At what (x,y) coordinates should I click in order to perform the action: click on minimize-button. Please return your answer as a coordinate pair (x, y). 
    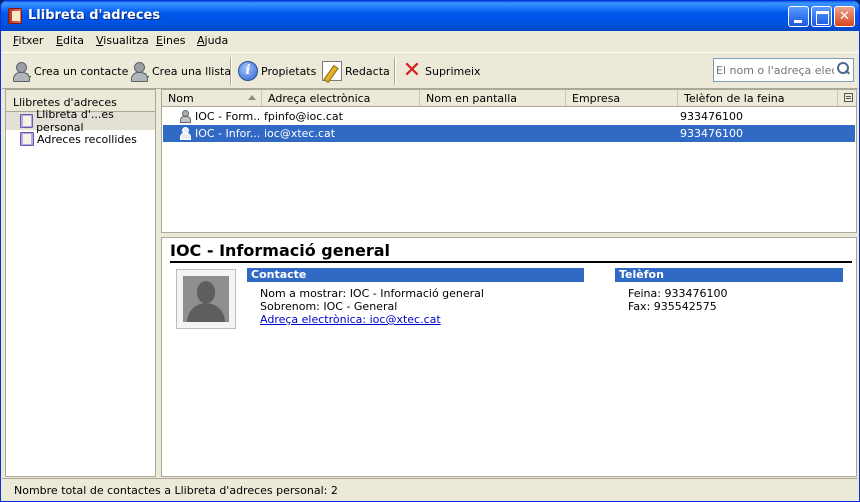
    Looking at the image, I should click on (798, 16).